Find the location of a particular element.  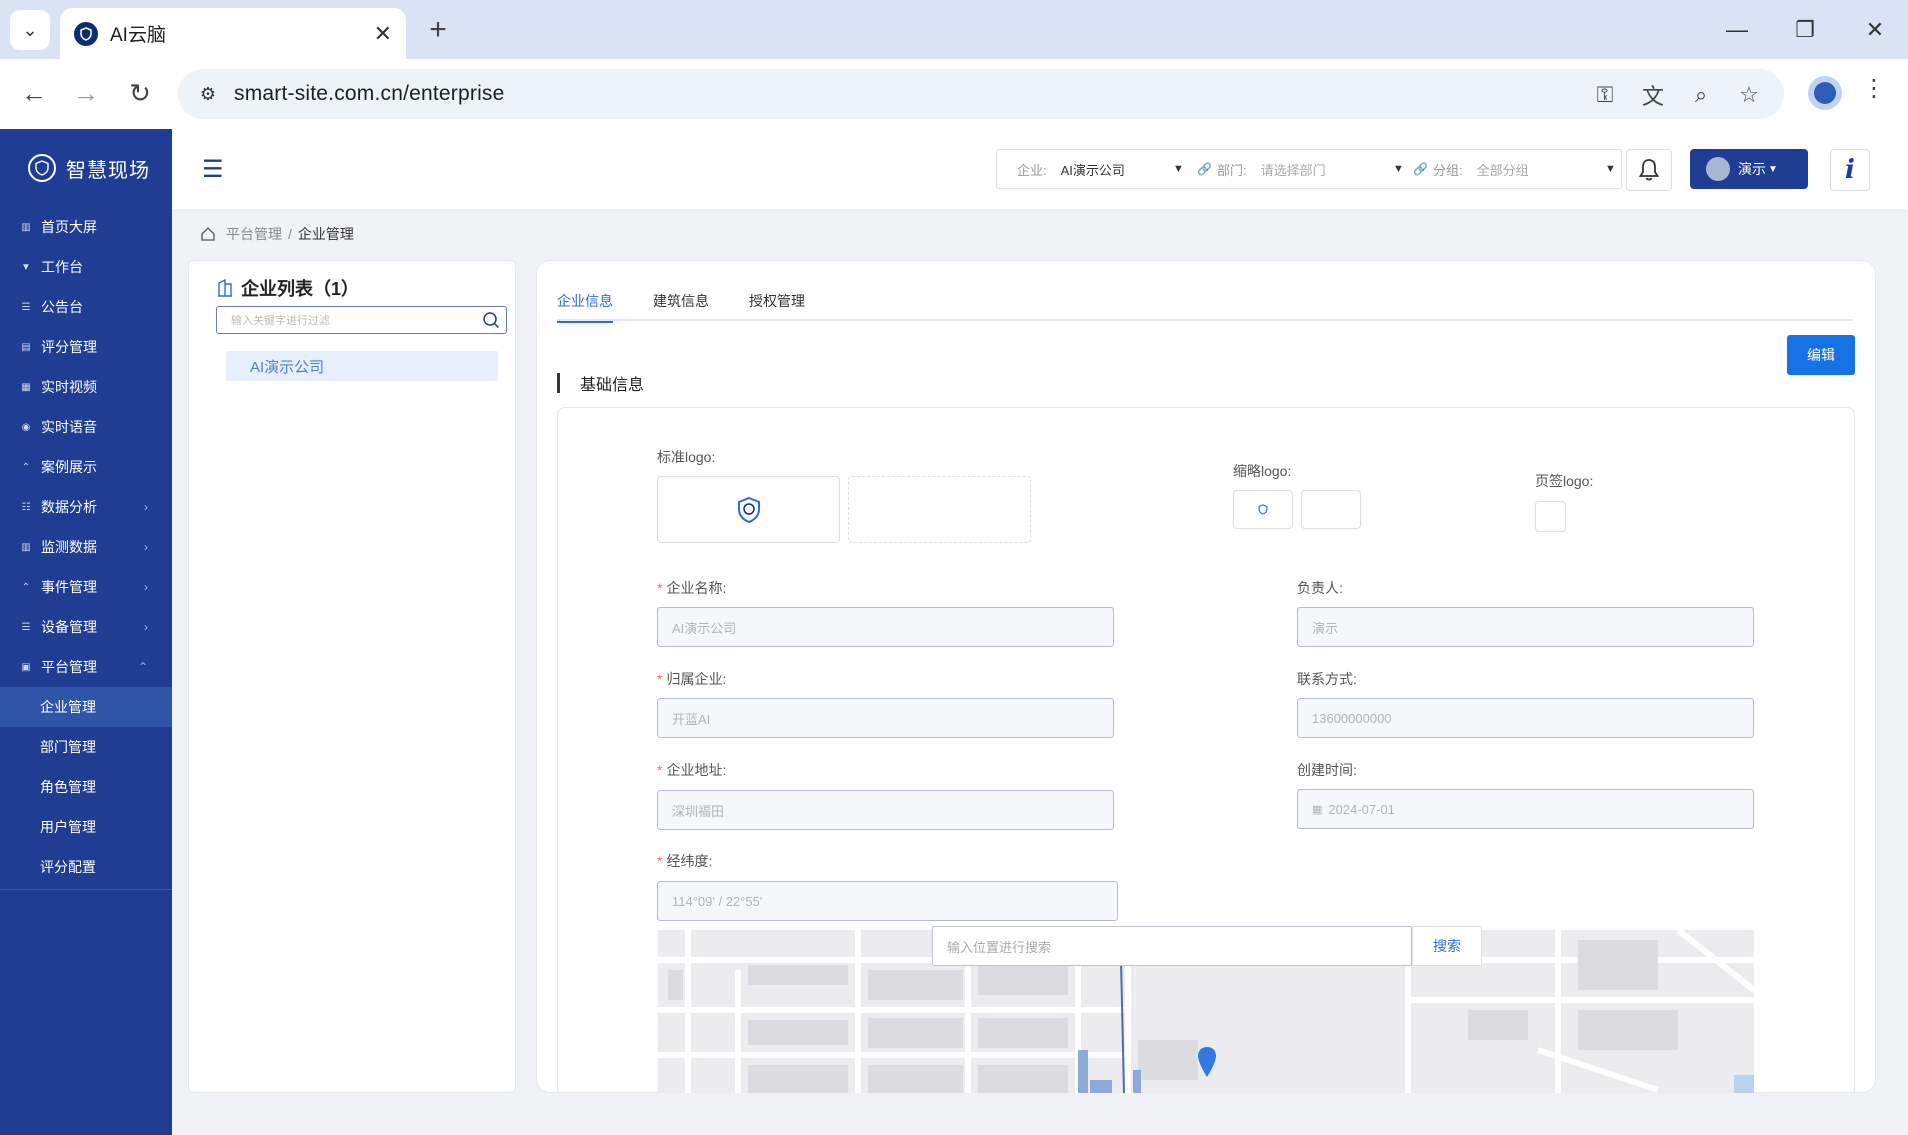

owner-label: 负责人: is located at coordinates (1320, 588).